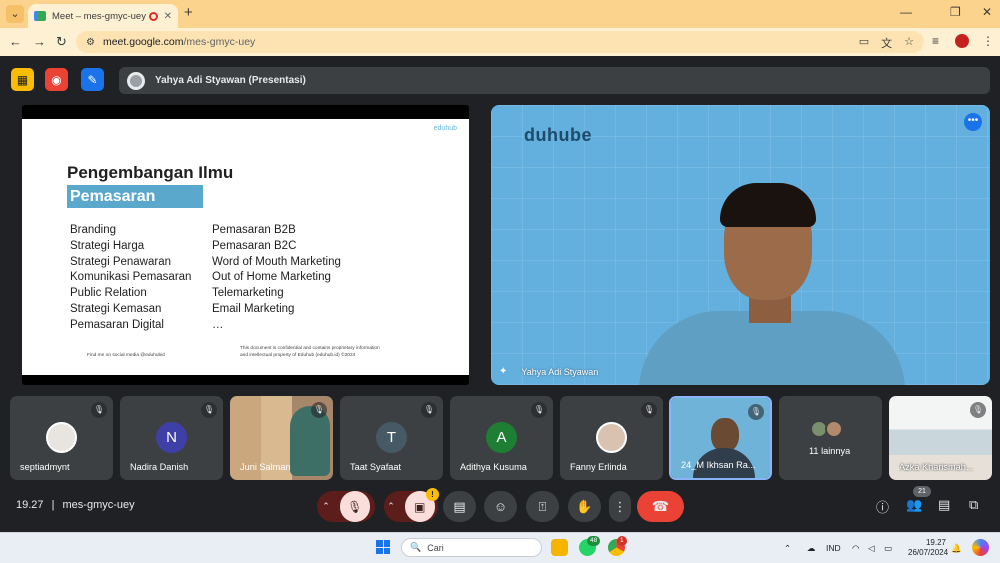  What do you see at coordinates (61, 42) in the screenshot?
I see `reload-button: ↻` at bounding box center [61, 42].